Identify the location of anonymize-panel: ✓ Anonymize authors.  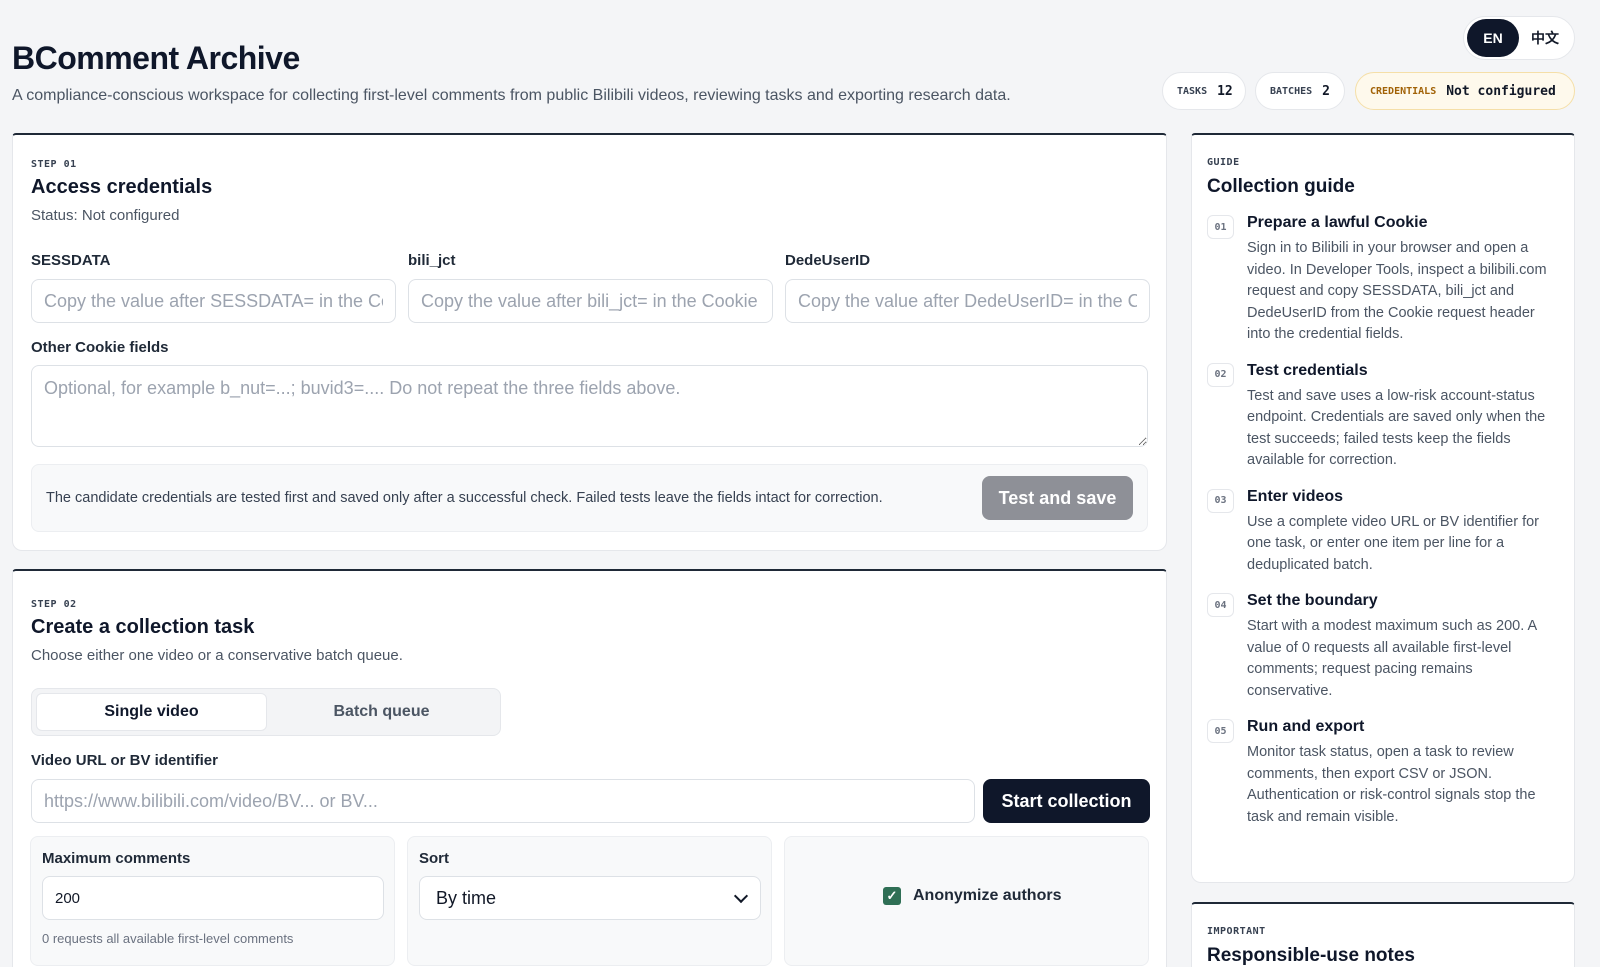
(966, 901).